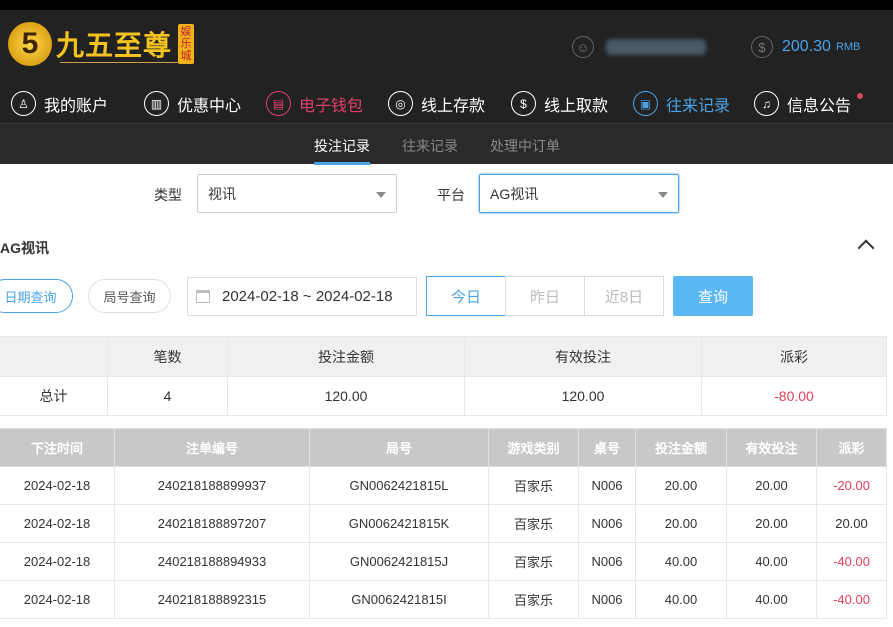  I want to click on platform-label: 平台, so click(451, 195).